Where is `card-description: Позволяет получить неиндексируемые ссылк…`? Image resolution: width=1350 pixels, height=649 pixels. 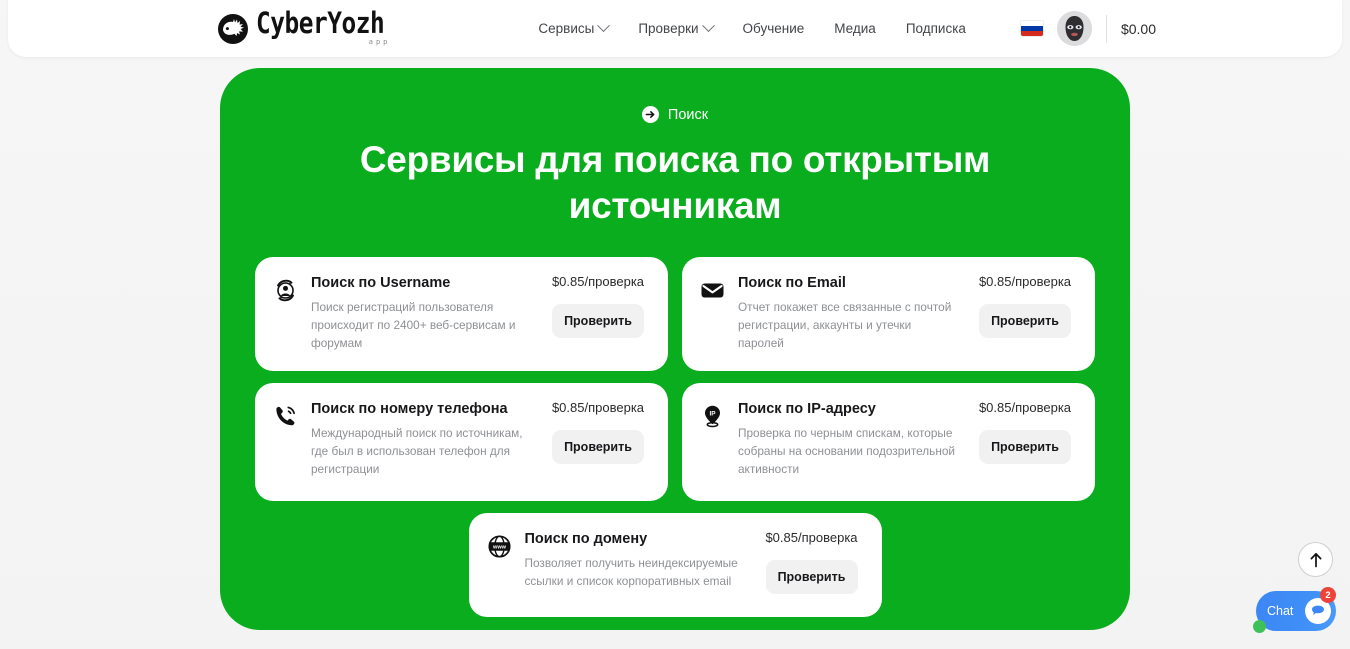 card-description: Позволяет получить неиндексируемые ссылк… is located at coordinates (631, 572).